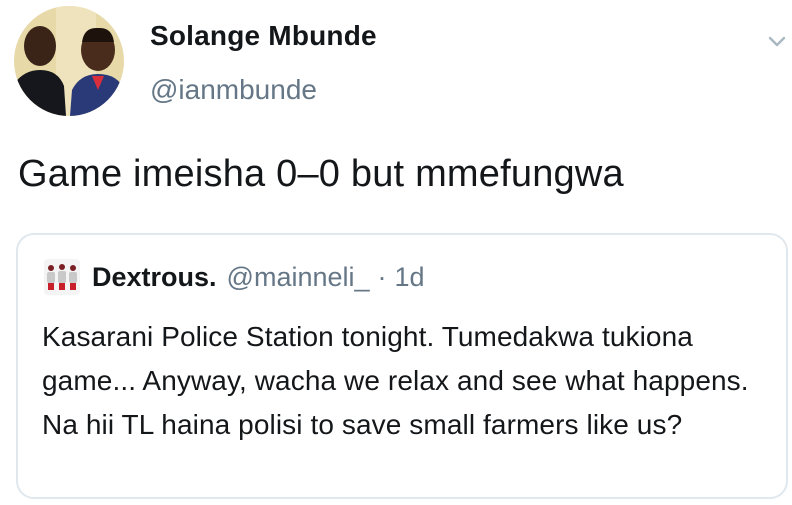 The width and height of the screenshot is (792, 505). Describe the element at coordinates (62, 277) in the screenshot. I see `team-players-icon` at that location.